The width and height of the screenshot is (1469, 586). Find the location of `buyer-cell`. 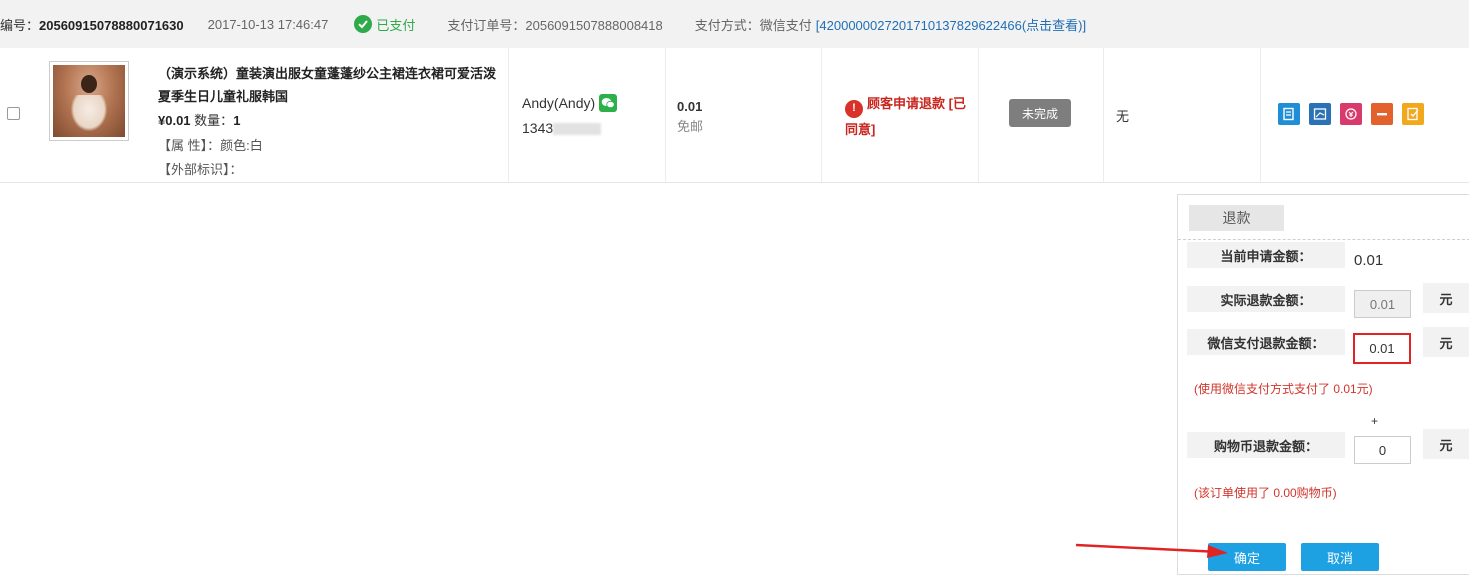

buyer-cell is located at coordinates (587, 115).